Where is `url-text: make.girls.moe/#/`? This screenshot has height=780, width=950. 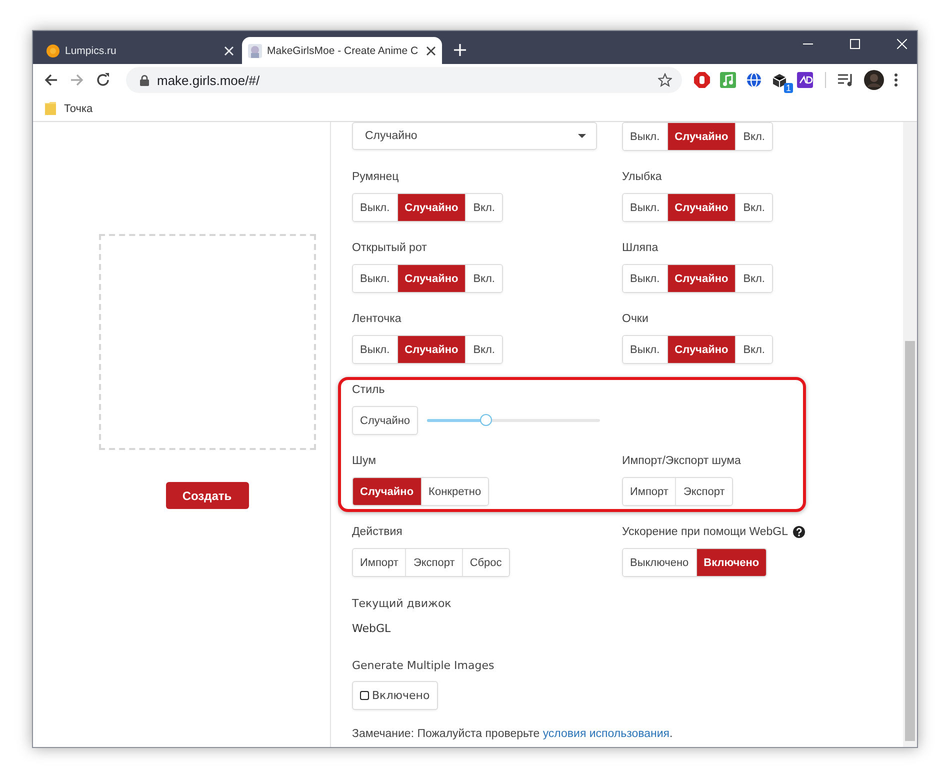 url-text: make.girls.moe/#/ is located at coordinates (209, 80).